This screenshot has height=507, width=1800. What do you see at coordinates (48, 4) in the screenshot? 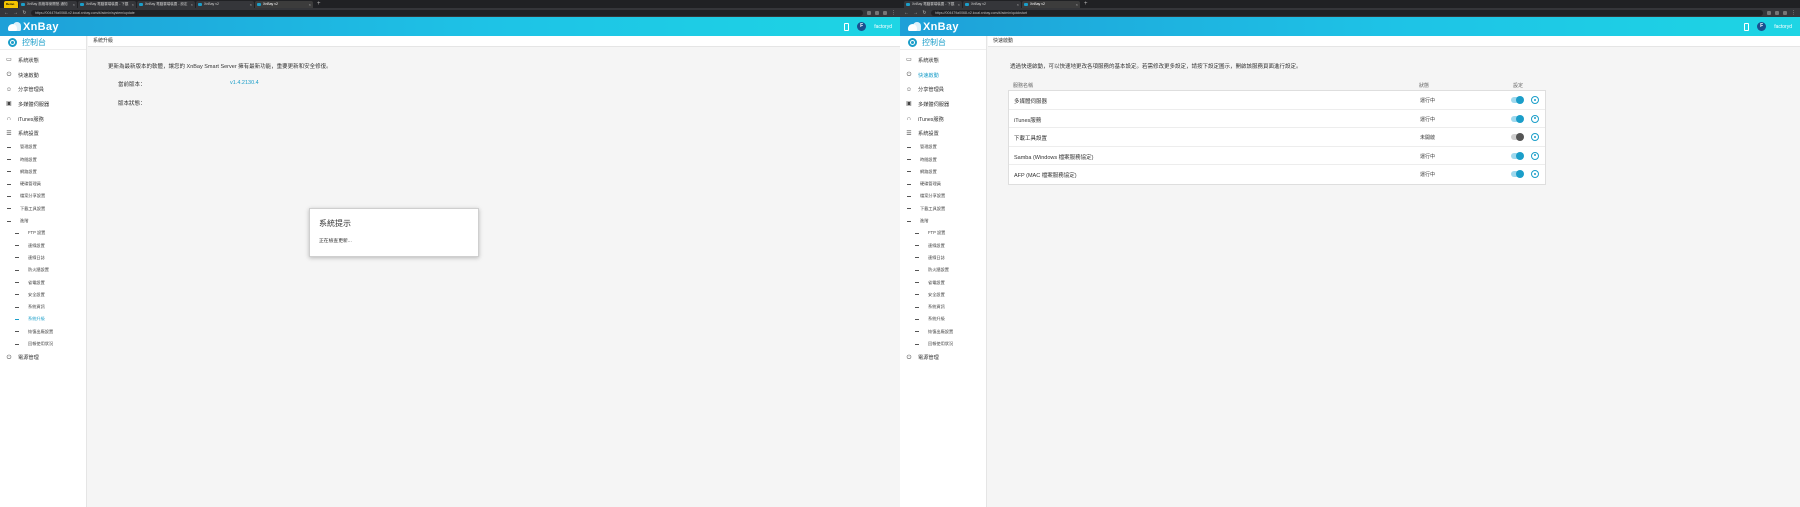
I see `browser-tab: XnBay 風格專案開發-通知 ×` at bounding box center [48, 4].